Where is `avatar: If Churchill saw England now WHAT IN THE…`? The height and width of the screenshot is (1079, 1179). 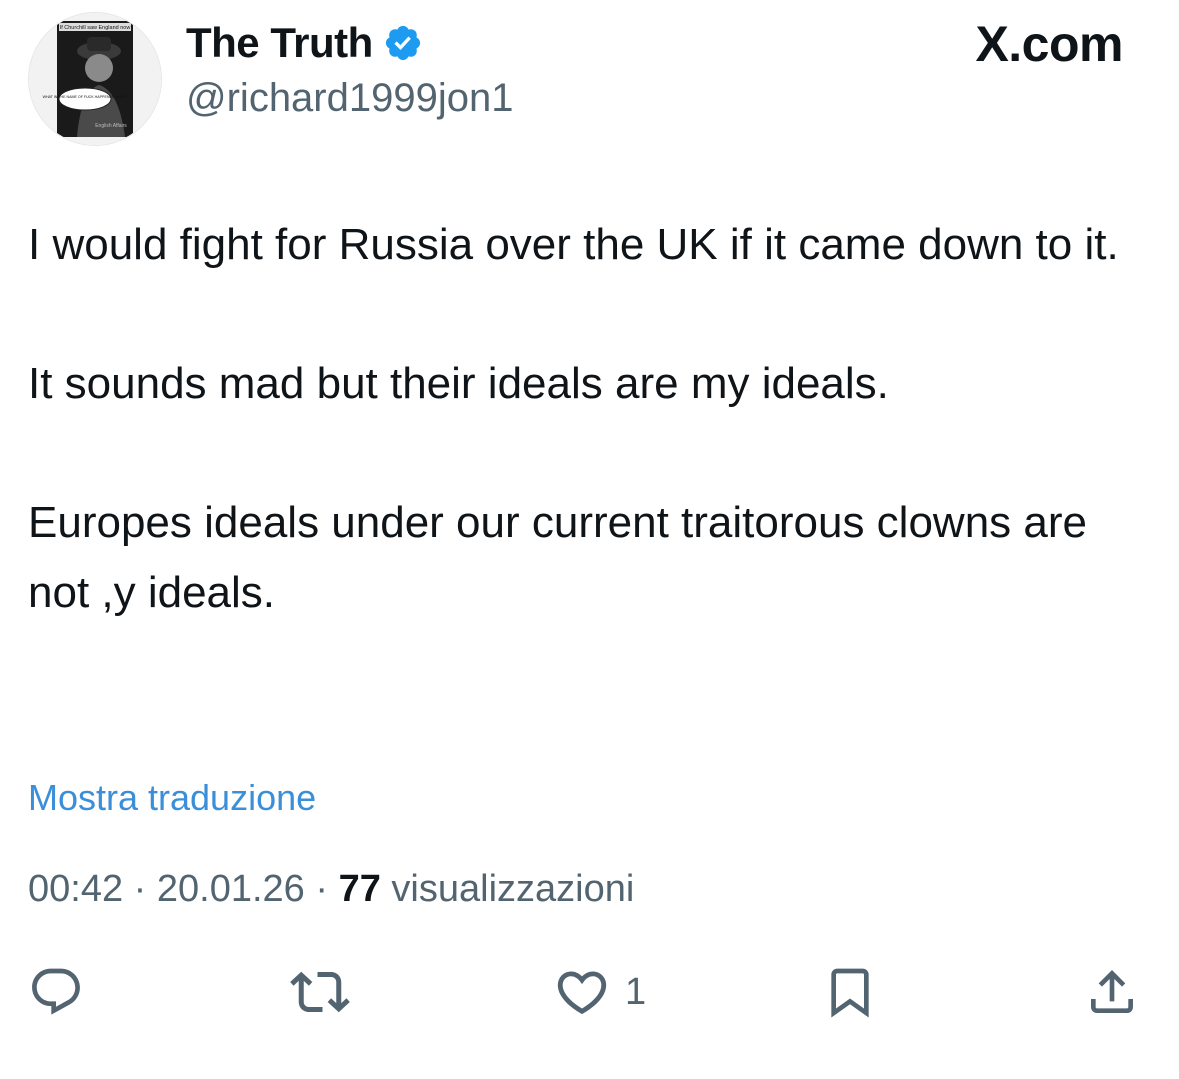 avatar: If Churchill saw England now WHAT IN THE… is located at coordinates (95, 79).